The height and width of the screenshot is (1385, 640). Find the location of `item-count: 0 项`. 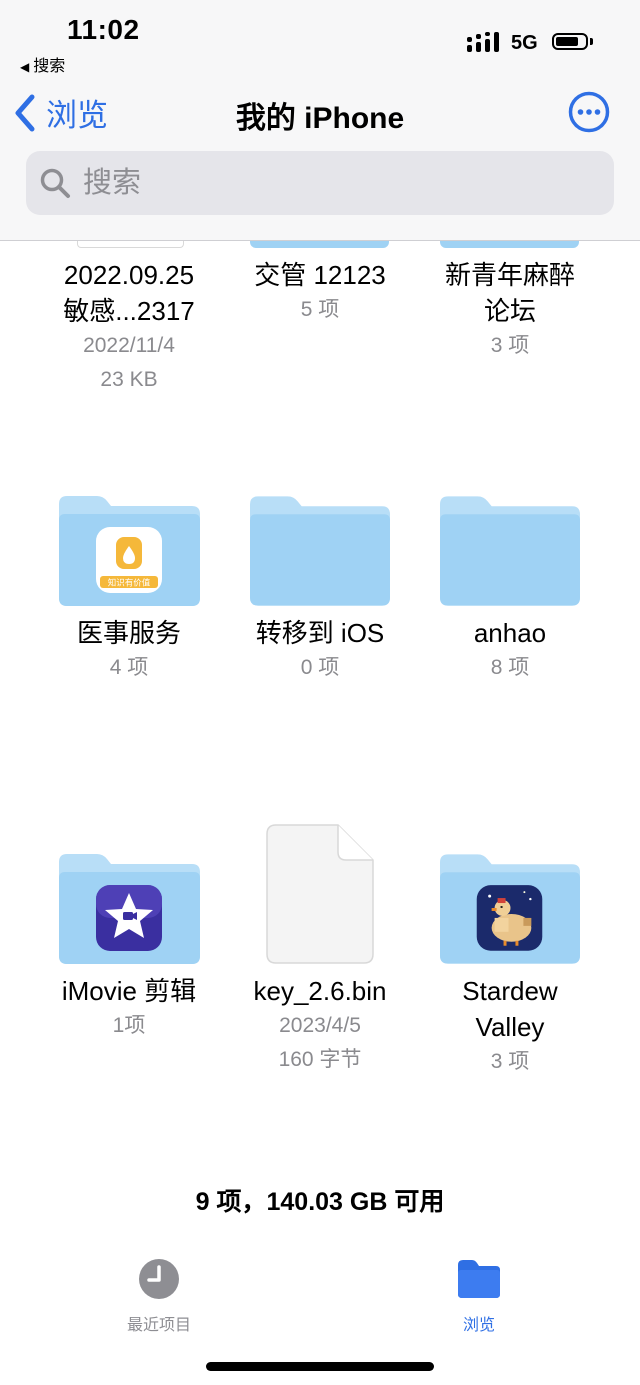

item-count: 0 项 is located at coordinates (320, 667).